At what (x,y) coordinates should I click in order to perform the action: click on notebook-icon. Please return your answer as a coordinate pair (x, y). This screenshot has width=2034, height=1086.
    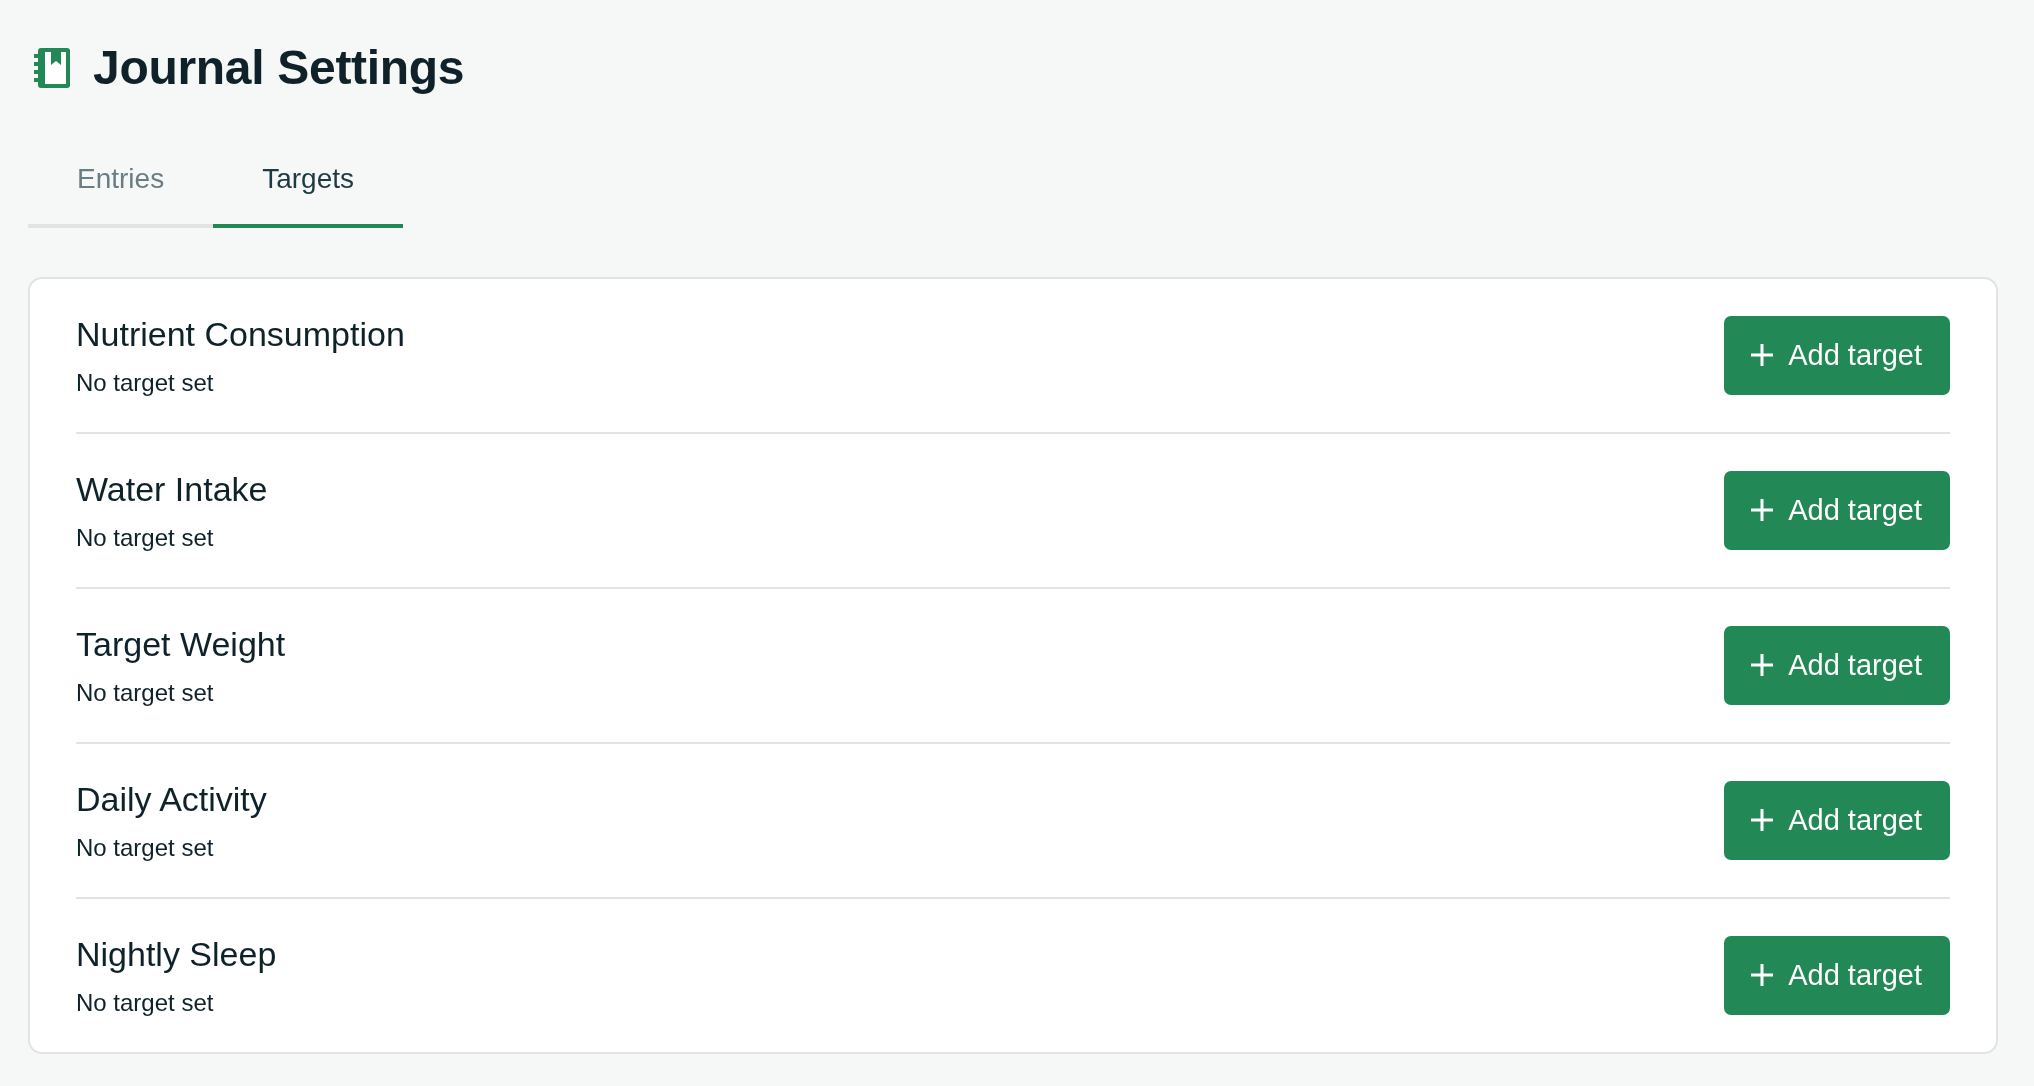
    Looking at the image, I should click on (52, 67).